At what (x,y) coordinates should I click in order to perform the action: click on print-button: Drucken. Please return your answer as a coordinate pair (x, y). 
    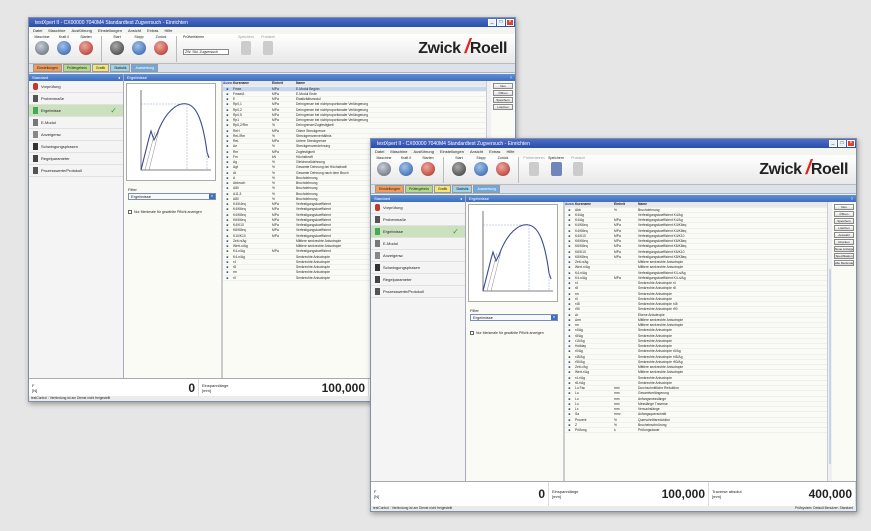
    Looking at the image, I should click on (844, 242).